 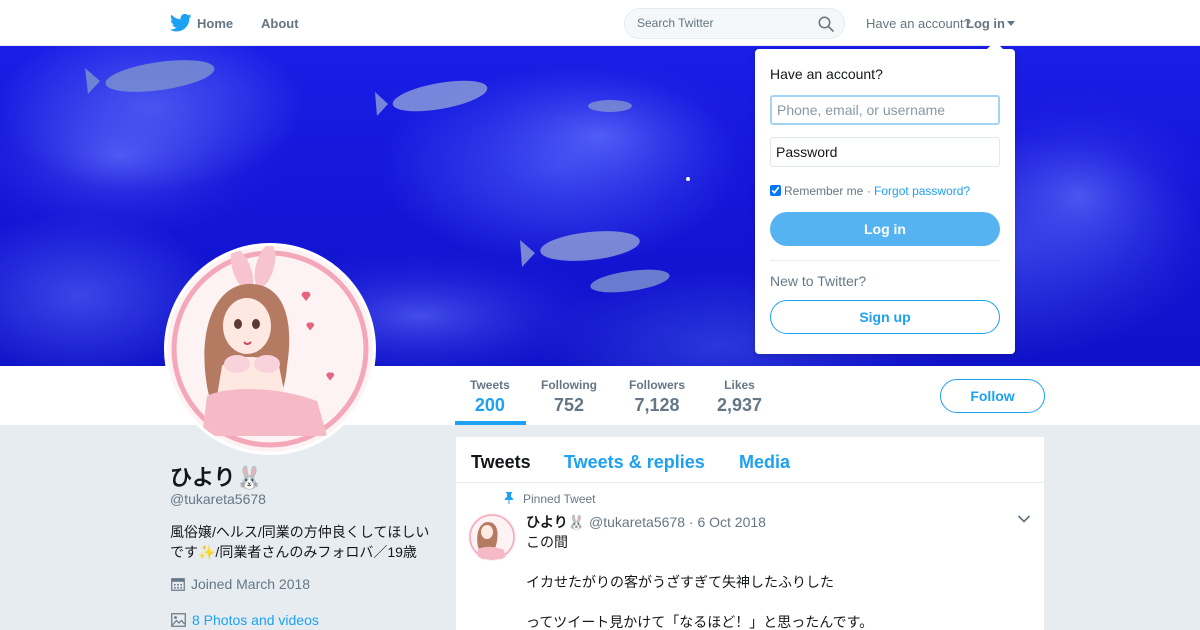 What do you see at coordinates (569, 385) in the screenshot?
I see `stat-label: Following` at bounding box center [569, 385].